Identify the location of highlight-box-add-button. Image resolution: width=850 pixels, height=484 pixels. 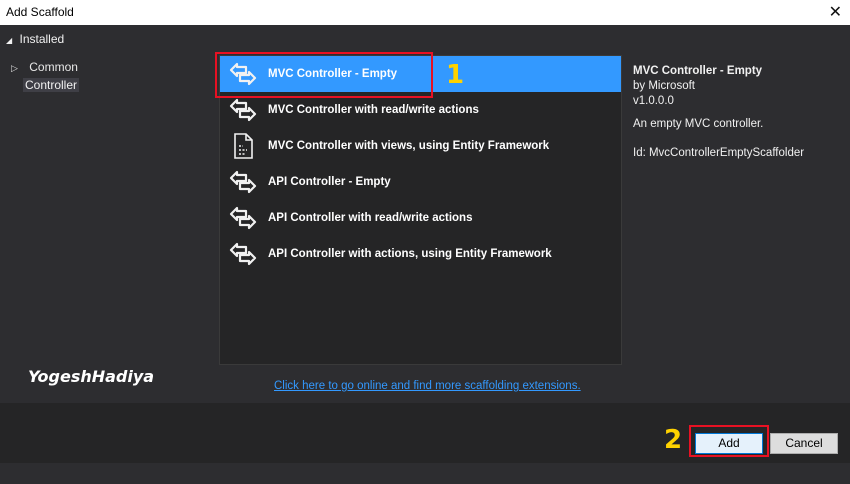
(729, 441).